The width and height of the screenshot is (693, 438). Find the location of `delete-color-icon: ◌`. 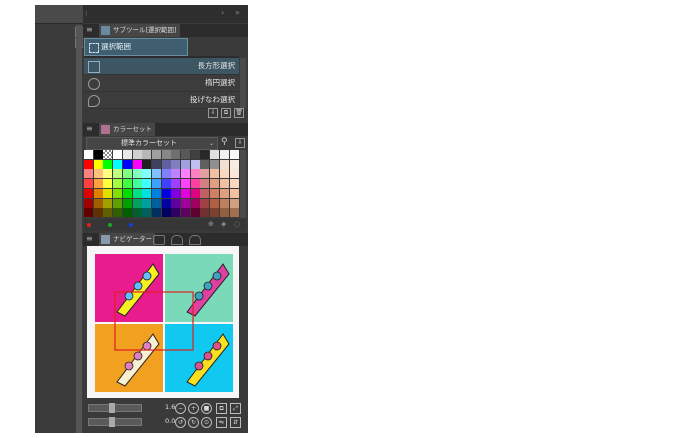

delete-color-icon: ◌ is located at coordinates (237, 224).